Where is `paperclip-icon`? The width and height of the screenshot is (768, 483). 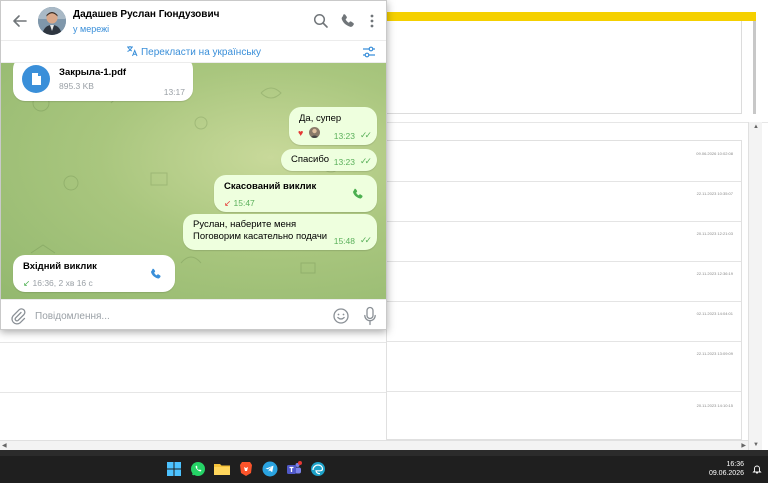 paperclip-icon is located at coordinates (18, 316).